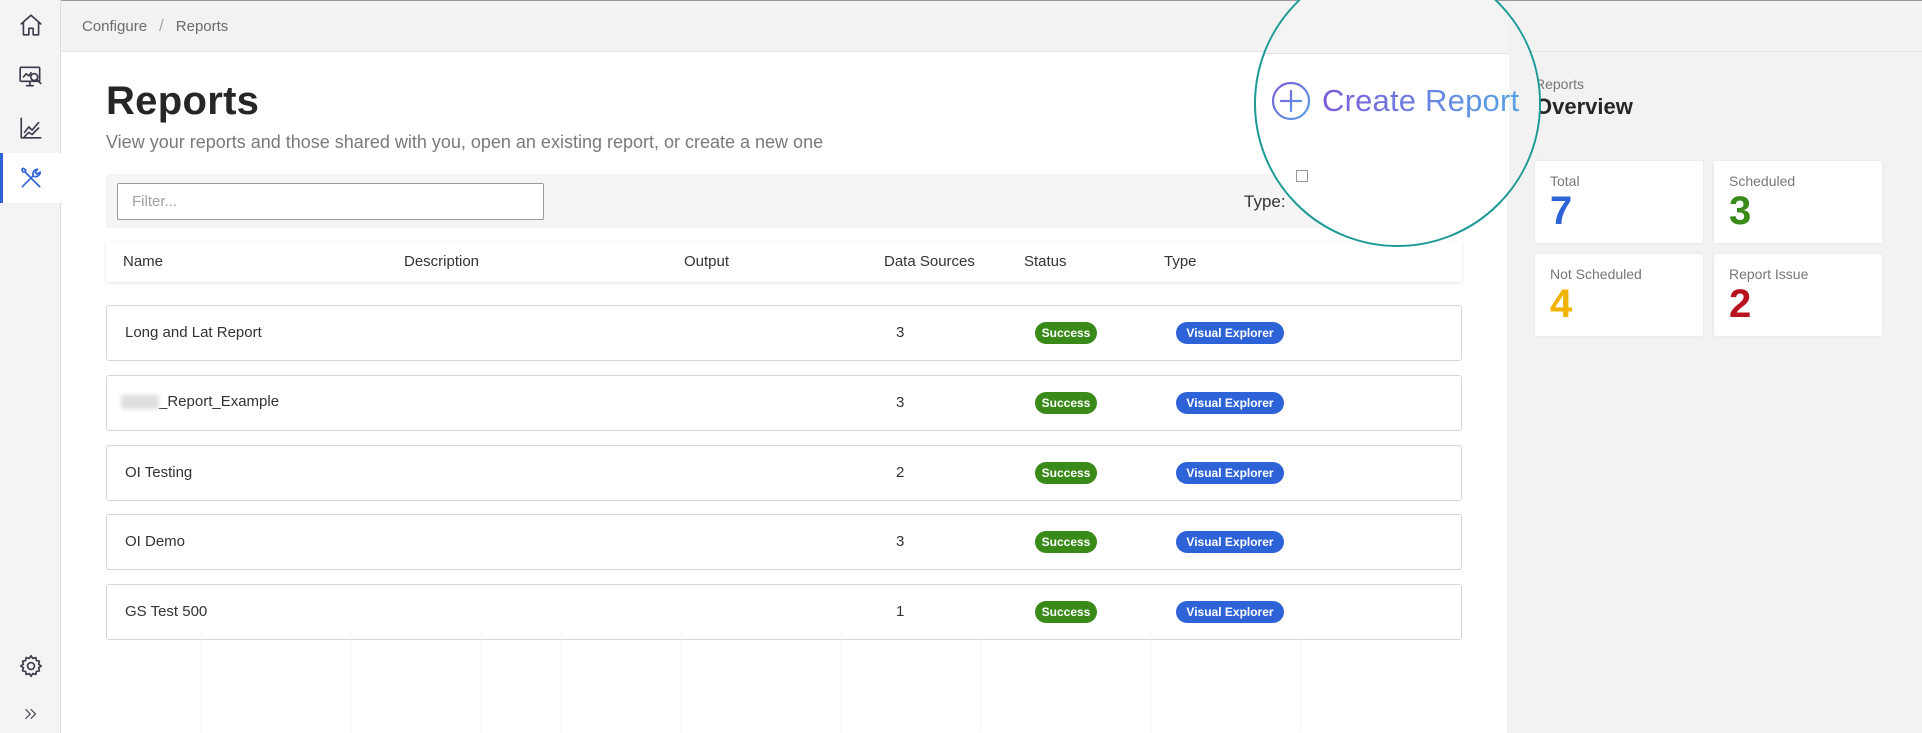 The width and height of the screenshot is (1922, 733). I want to click on stat-card-not-scheduled: Not Scheduled 4, so click(1619, 295).